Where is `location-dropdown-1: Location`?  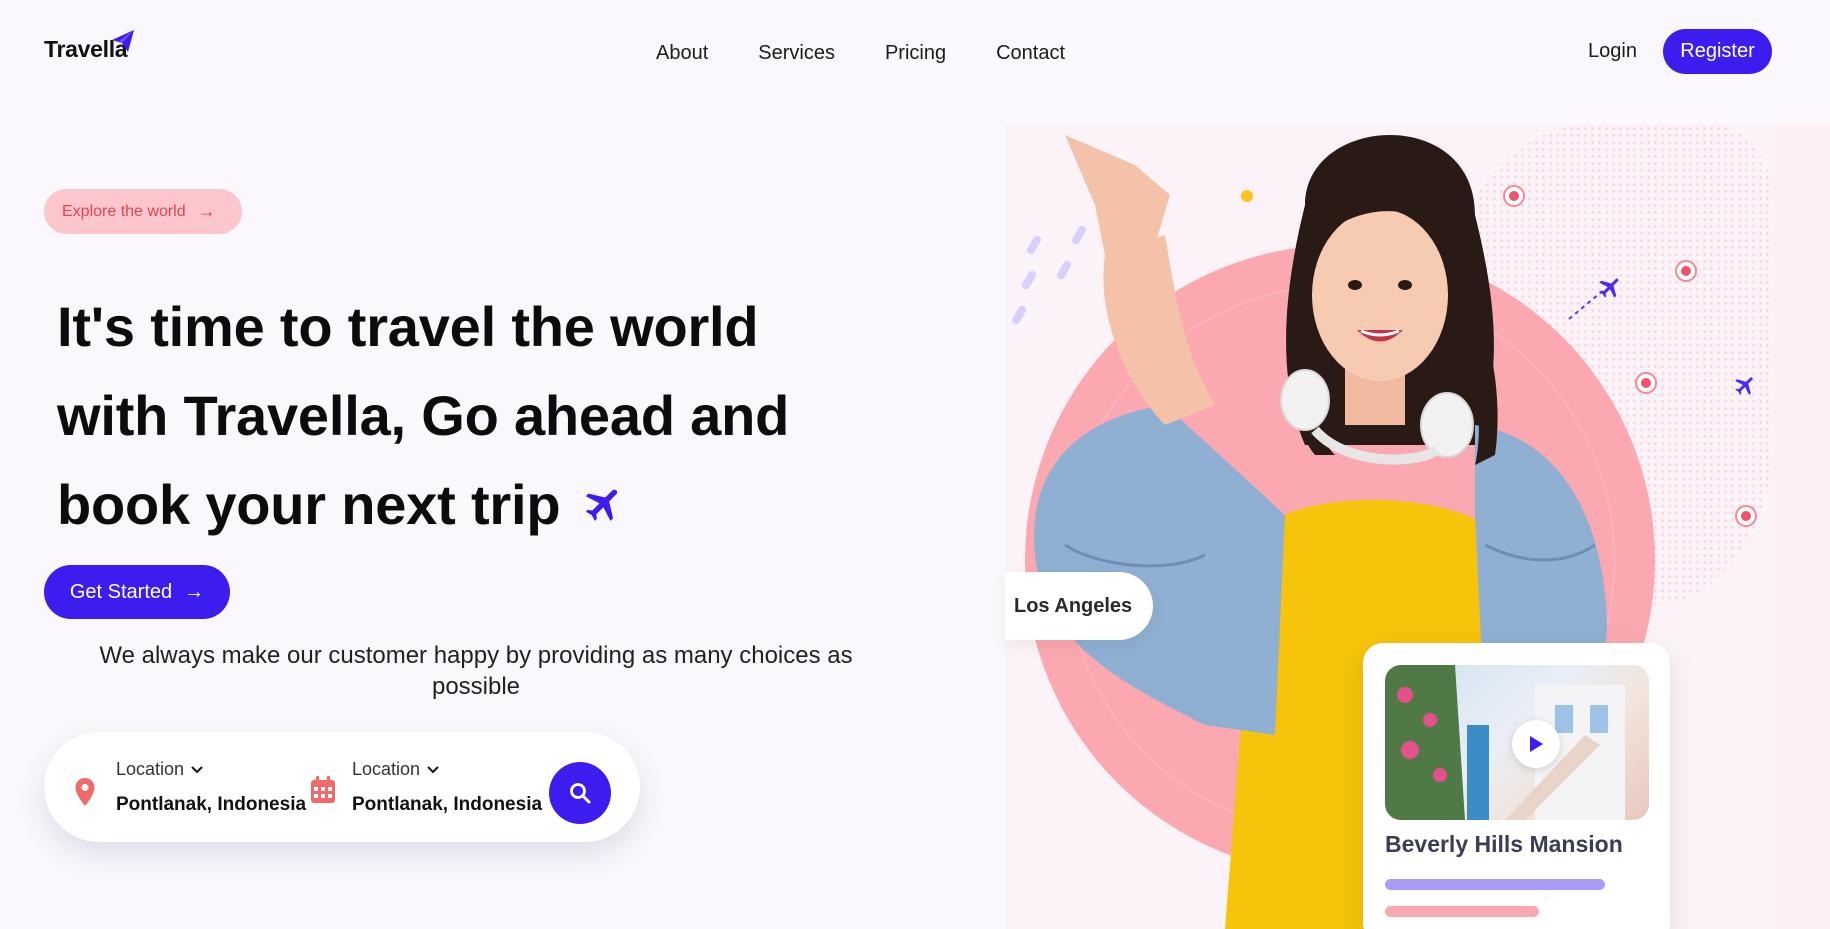 location-dropdown-1: Location is located at coordinates (160, 769).